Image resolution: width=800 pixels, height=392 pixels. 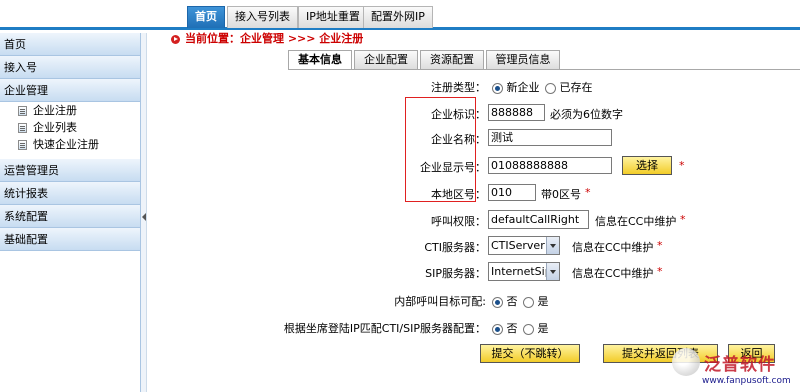 I want to click on sidebar-subitem-list: 企业列表, so click(x=70, y=127).